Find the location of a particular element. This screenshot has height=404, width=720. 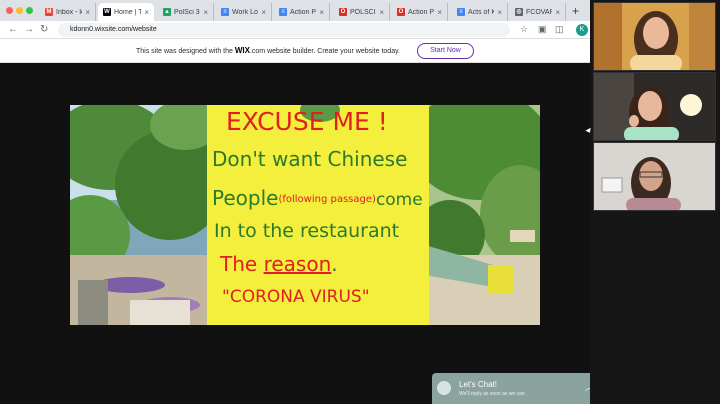

browser-tab: OPOLSCI 3× is located at coordinates (362, 12).